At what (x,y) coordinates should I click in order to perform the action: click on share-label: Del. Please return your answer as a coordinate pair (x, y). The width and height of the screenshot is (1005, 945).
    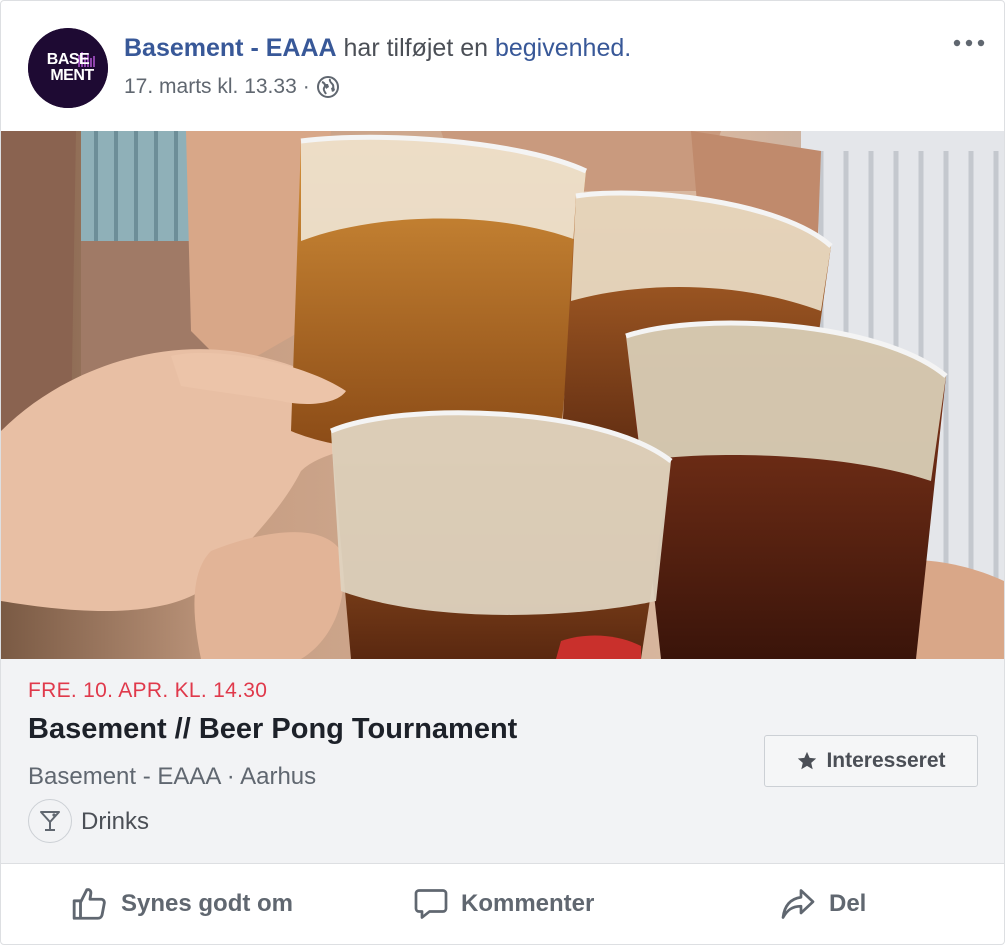
    Looking at the image, I should click on (848, 903).